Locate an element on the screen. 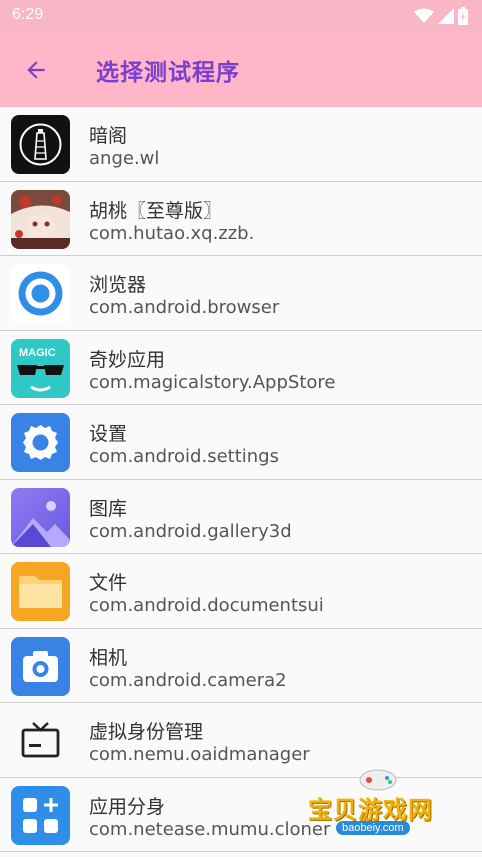 This screenshot has width=482, height=857. watermark-text: 宝贝游戏网 is located at coordinates (370, 810).